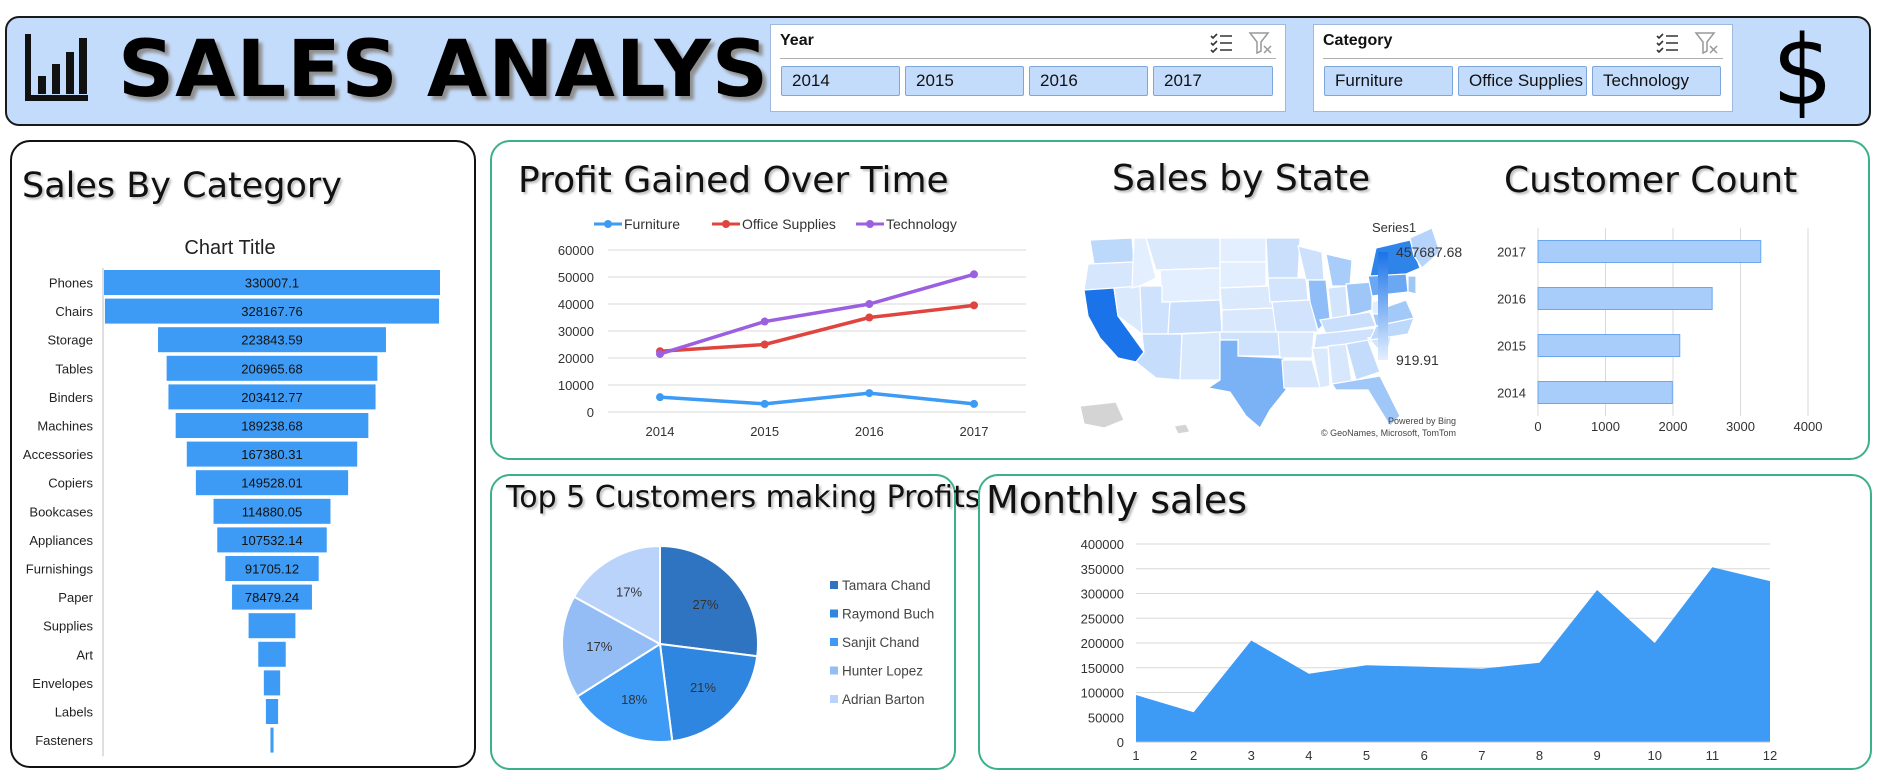 The height and width of the screenshot is (784, 1882). What do you see at coordinates (64, 740) in the screenshot?
I see `category-tick-label: Fasteners` at bounding box center [64, 740].